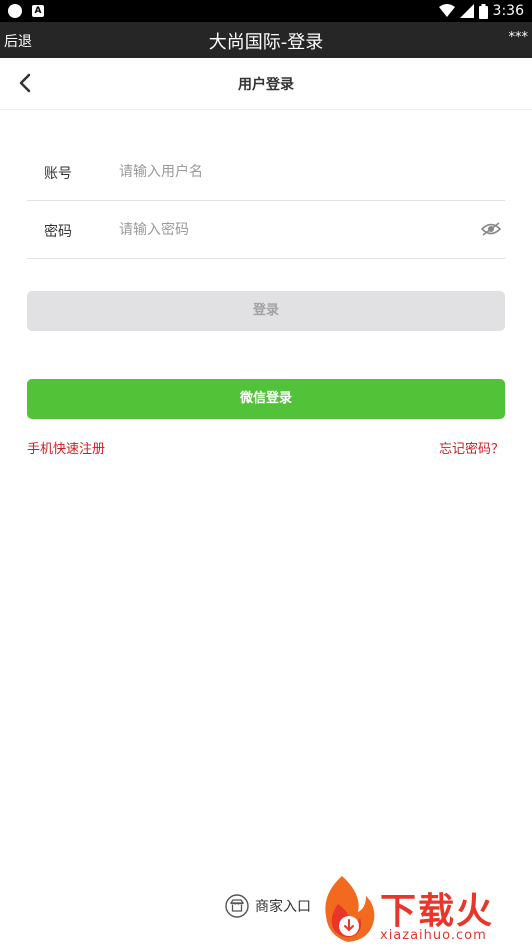 This screenshot has height=946, width=532. What do you see at coordinates (266, 11) in the screenshot?
I see `status-bar: A 3:36` at bounding box center [266, 11].